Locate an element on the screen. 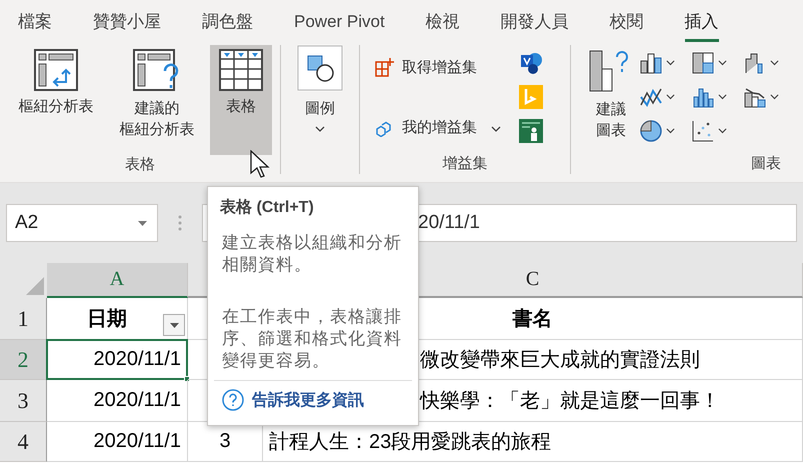  group-label: 表格 is located at coordinates (140, 165).